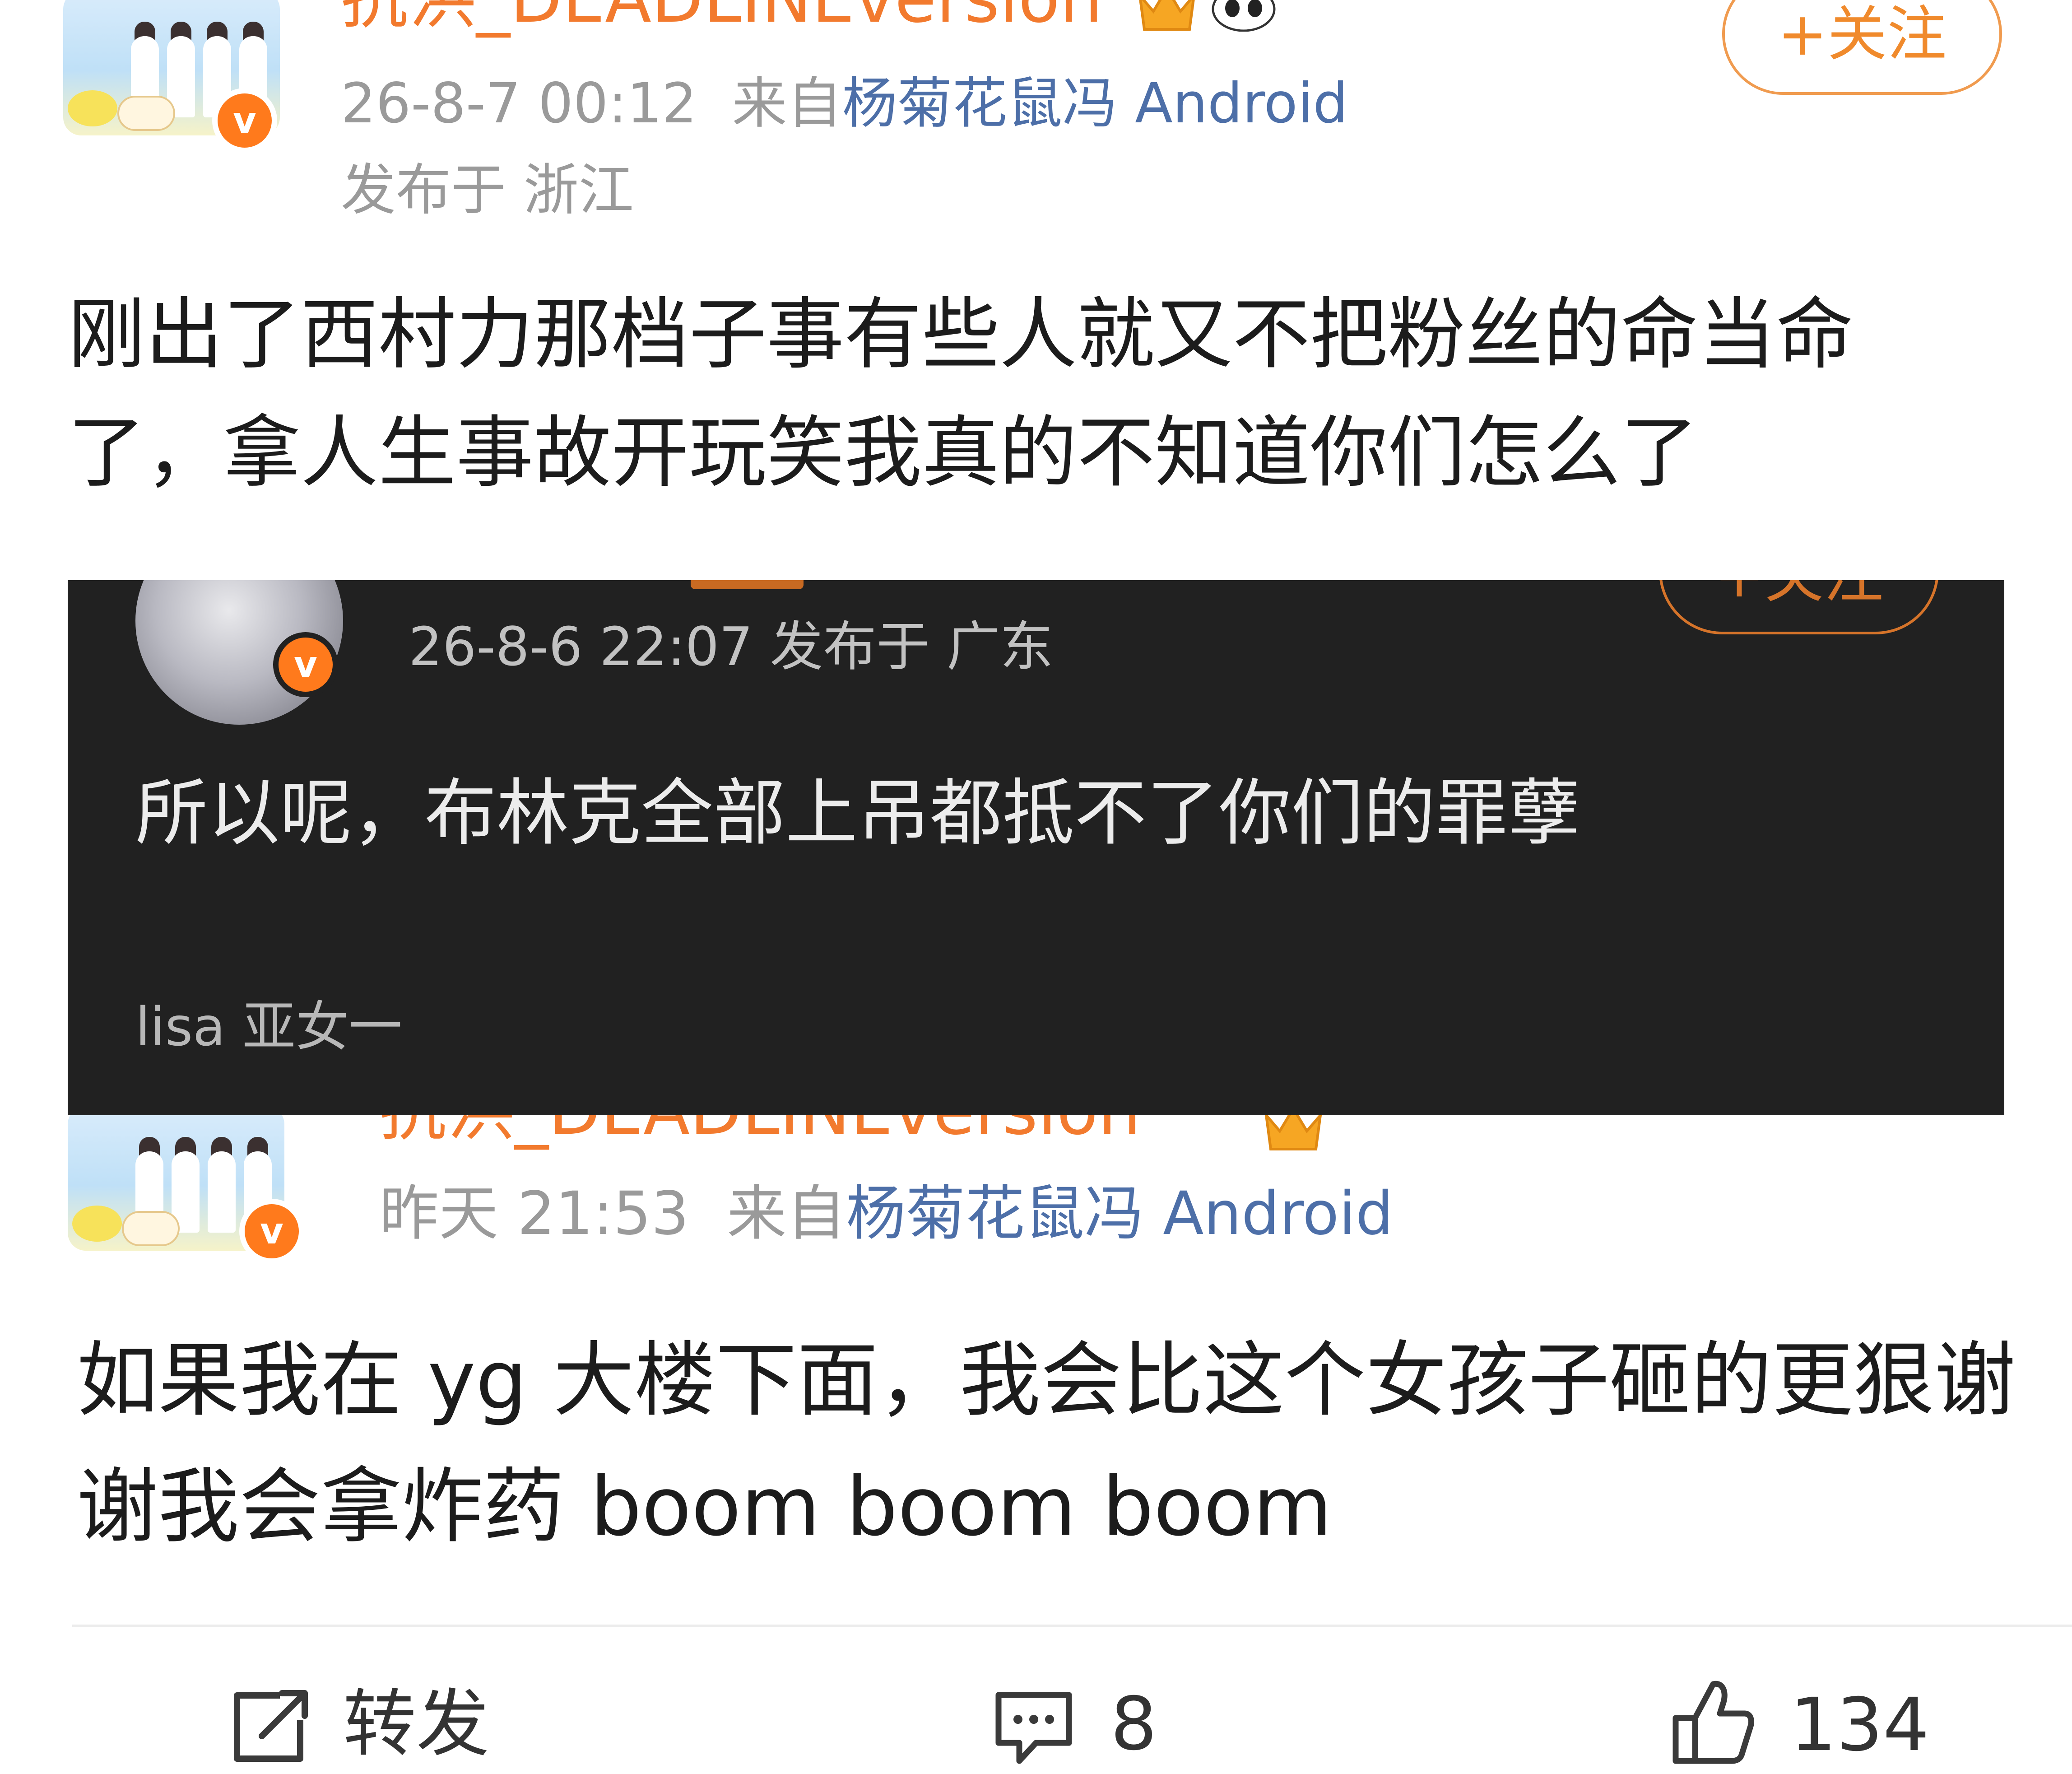 The image size is (2072, 1774). What do you see at coordinates (416, 1724) in the screenshot?
I see `repost-label: 转发` at bounding box center [416, 1724].